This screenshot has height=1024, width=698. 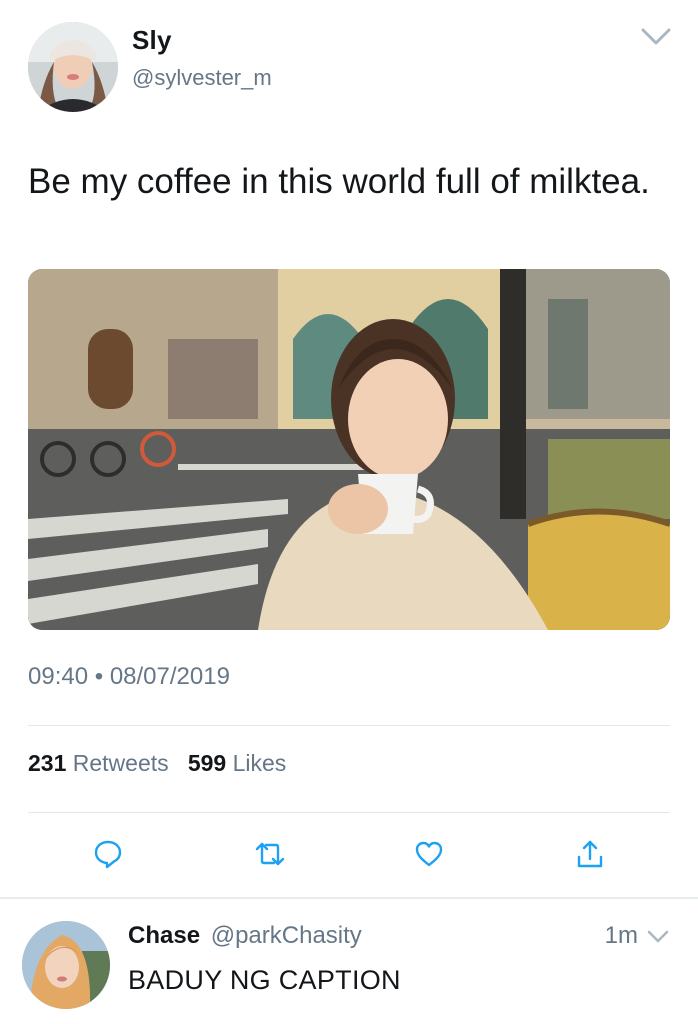 I want to click on author-handle: @sylvester_m, so click(x=202, y=78).